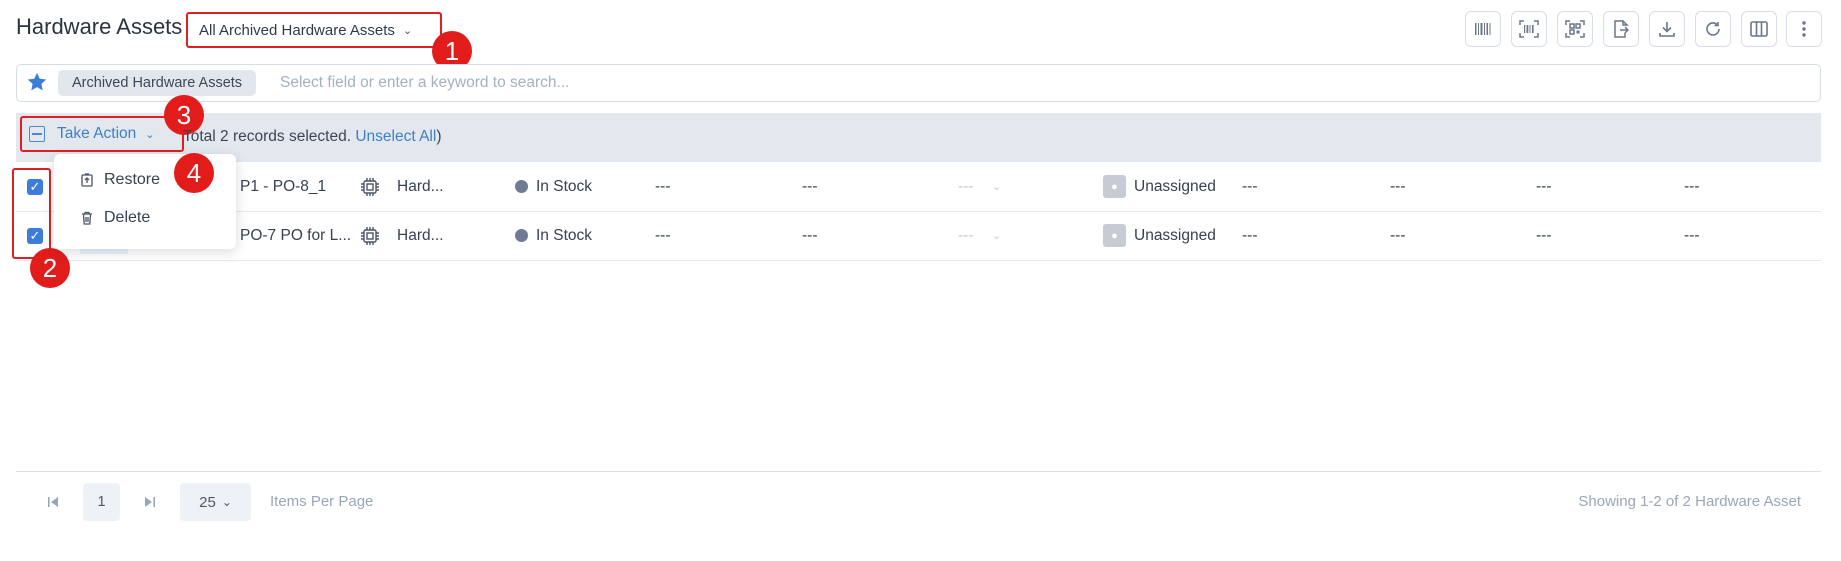 This screenshot has height=561, width=1841. I want to click on barcode-icon, so click(1483, 29).